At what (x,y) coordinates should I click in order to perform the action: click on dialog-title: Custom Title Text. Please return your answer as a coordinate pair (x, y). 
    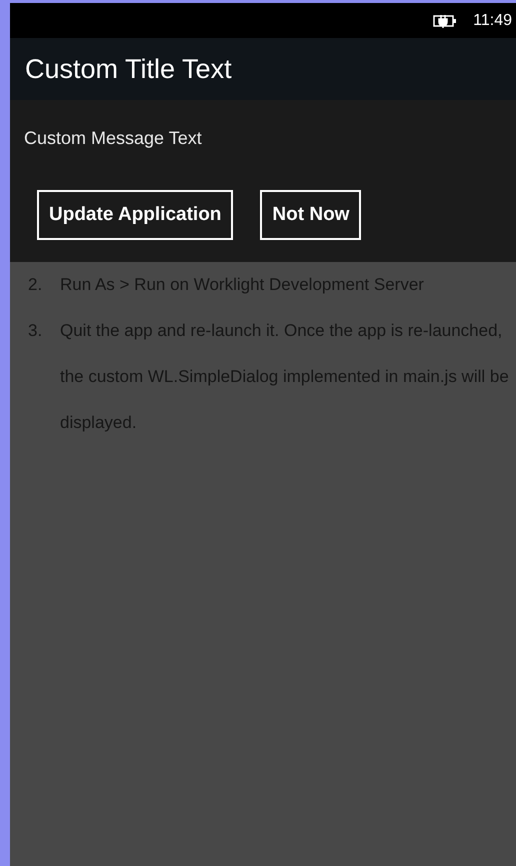
    Looking at the image, I should click on (128, 69).